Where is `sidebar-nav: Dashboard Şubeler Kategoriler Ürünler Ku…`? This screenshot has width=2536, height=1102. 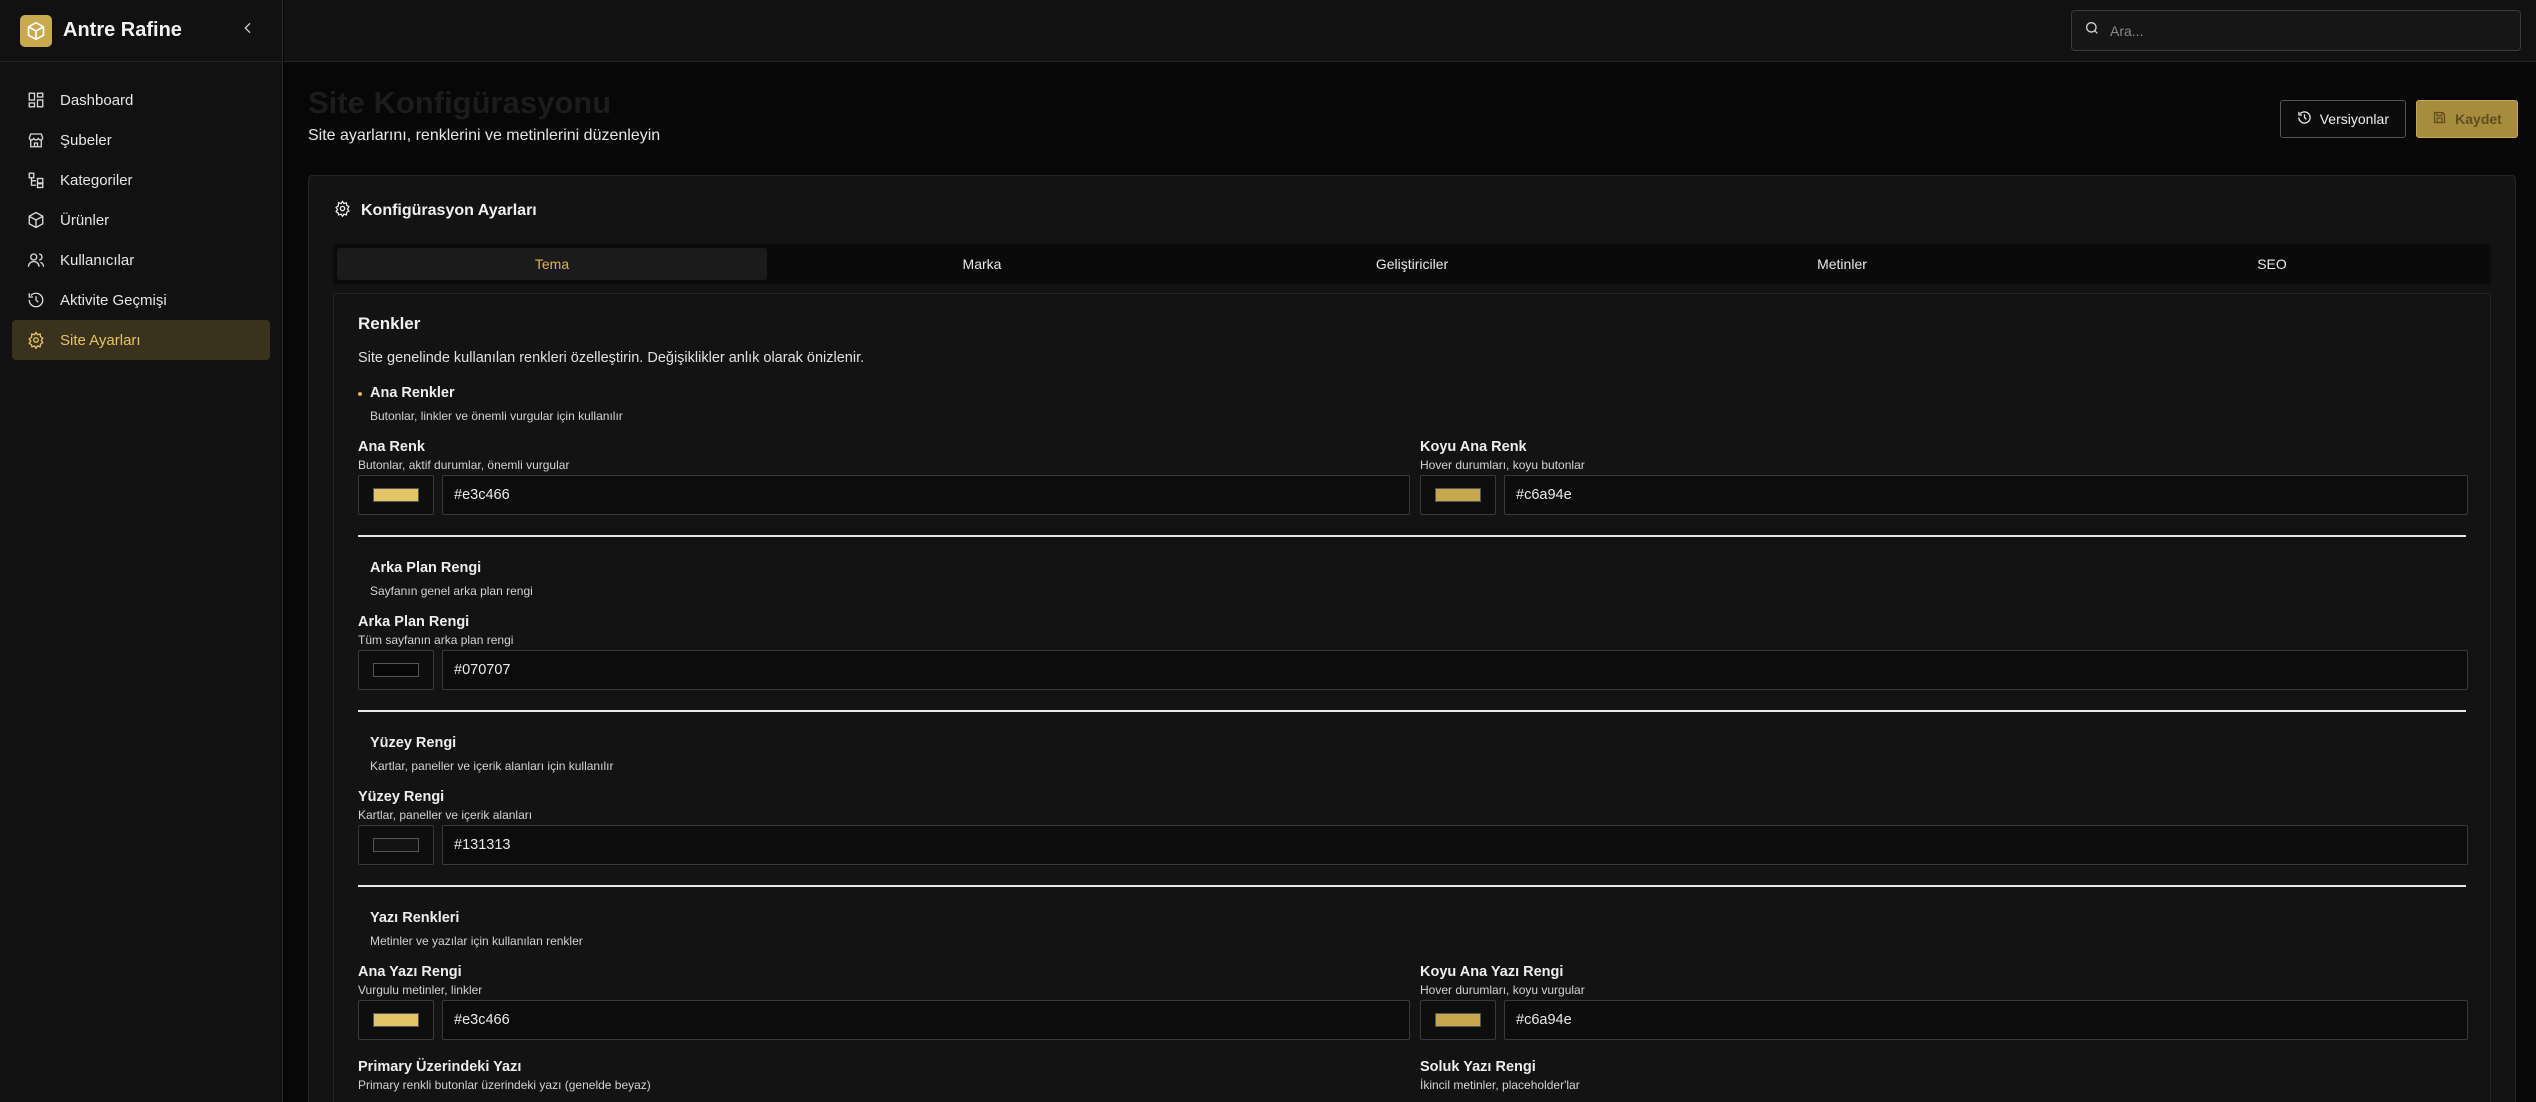
sidebar-nav: Dashboard Şubeler Kategoriler Ürünler Ku… is located at coordinates (141, 211).